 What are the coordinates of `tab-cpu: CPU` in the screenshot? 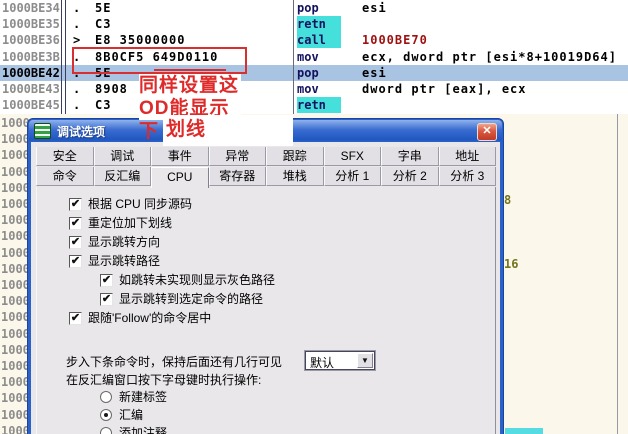 It's located at (180, 177).